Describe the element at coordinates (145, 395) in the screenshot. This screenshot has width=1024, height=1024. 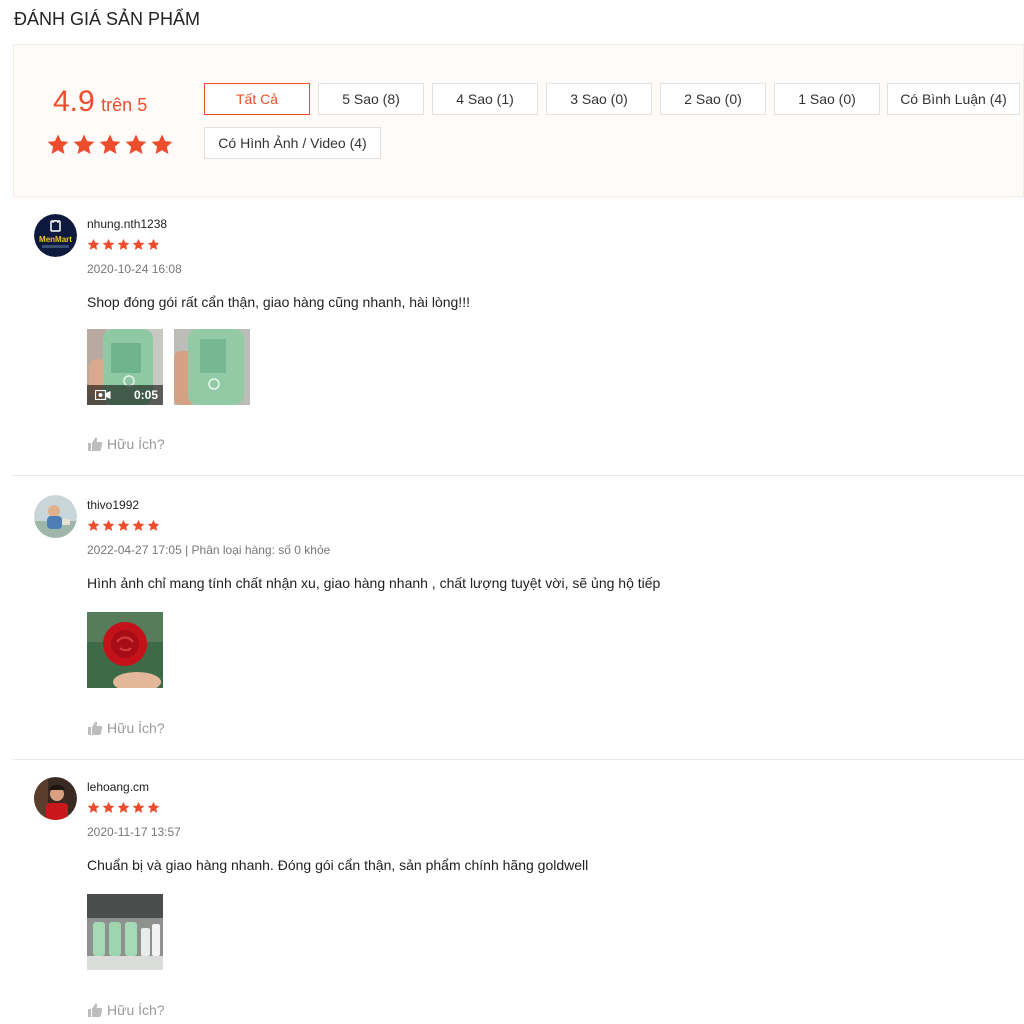
I see `video-duration: 0:05` at that location.